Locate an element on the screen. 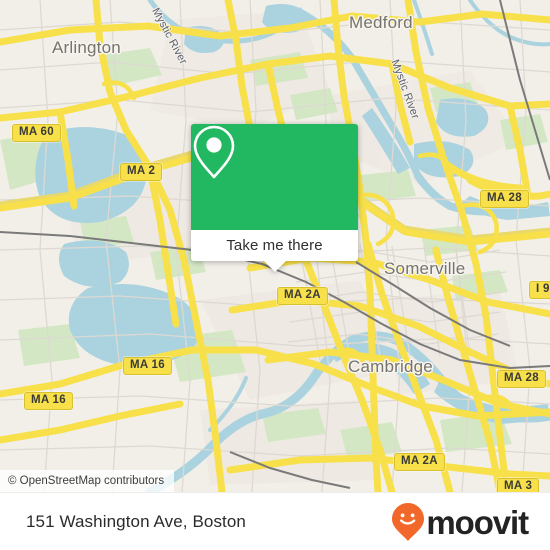  take-me-there-label: Take me there is located at coordinates (274, 245).